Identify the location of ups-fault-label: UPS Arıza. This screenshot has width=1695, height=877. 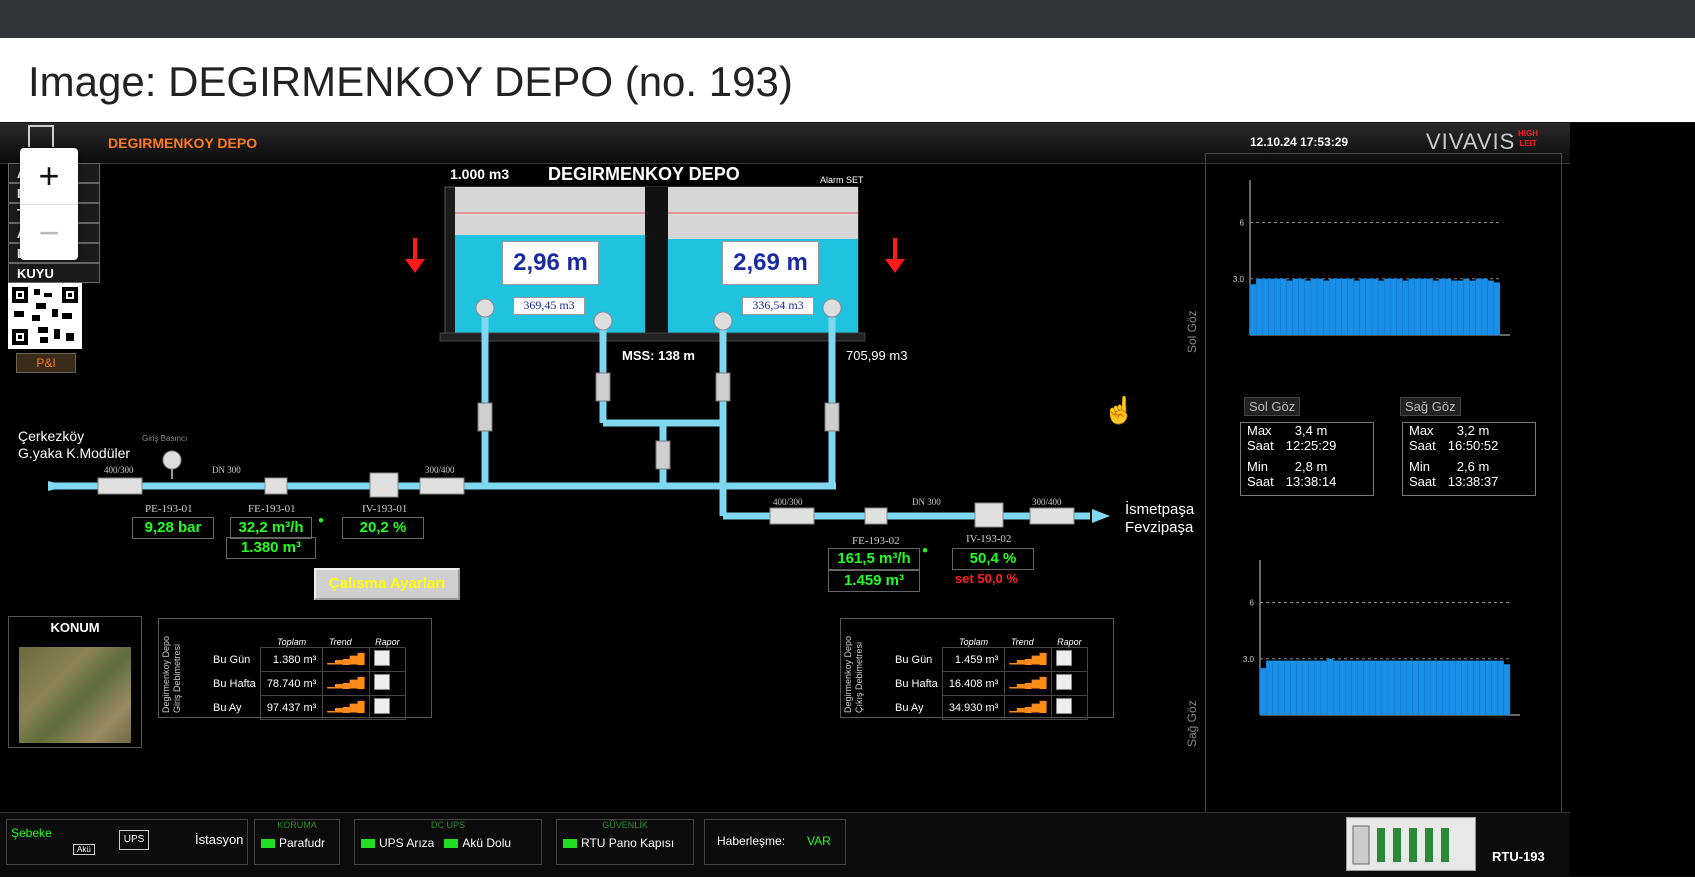
(407, 843).